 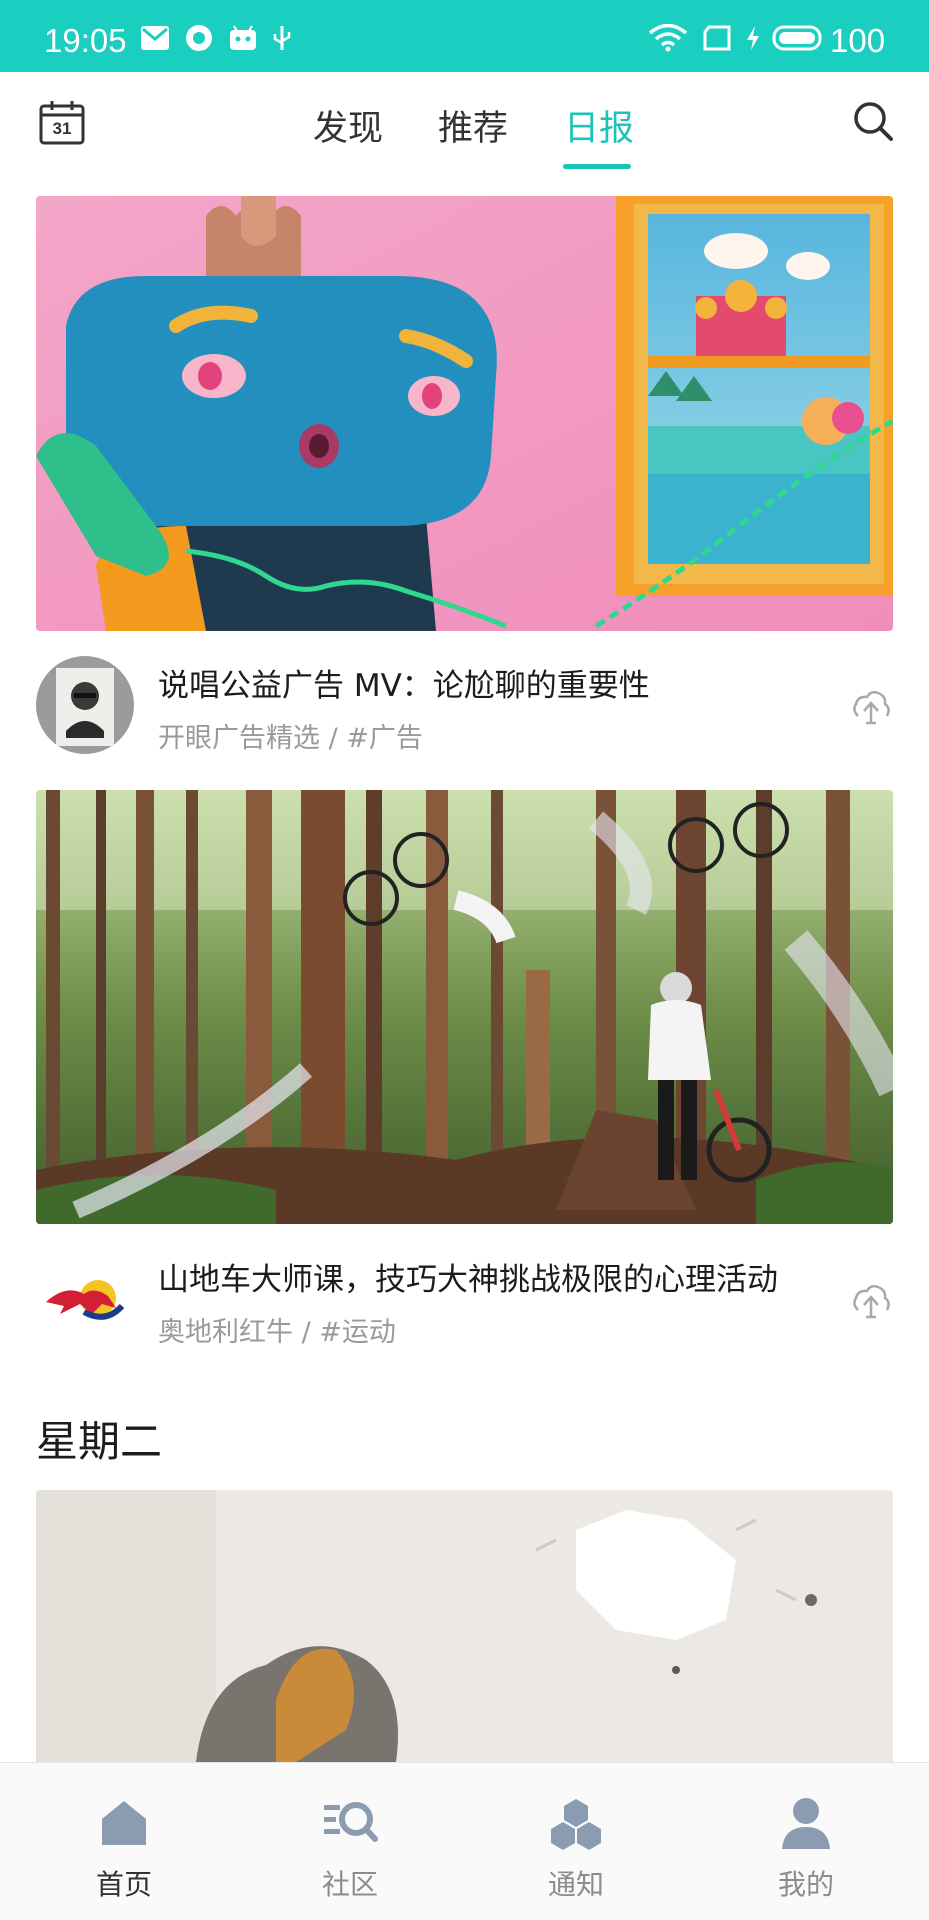 I want to click on home-icon, so click(x=124, y=1823).